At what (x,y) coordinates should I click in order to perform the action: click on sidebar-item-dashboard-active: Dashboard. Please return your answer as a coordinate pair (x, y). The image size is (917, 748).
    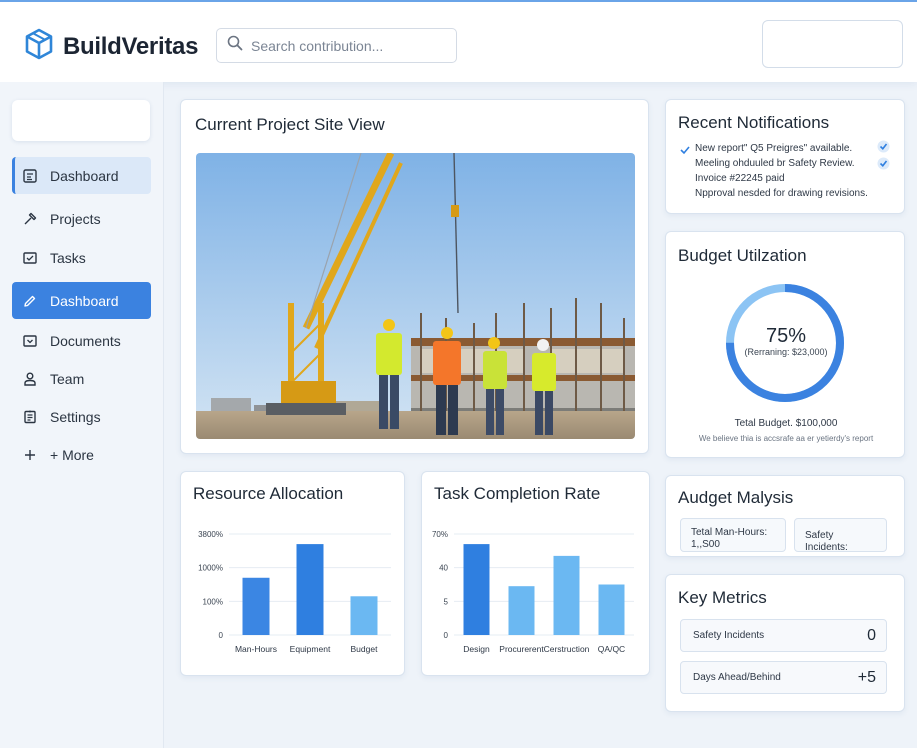
    Looking at the image, I should click on (81, 300).